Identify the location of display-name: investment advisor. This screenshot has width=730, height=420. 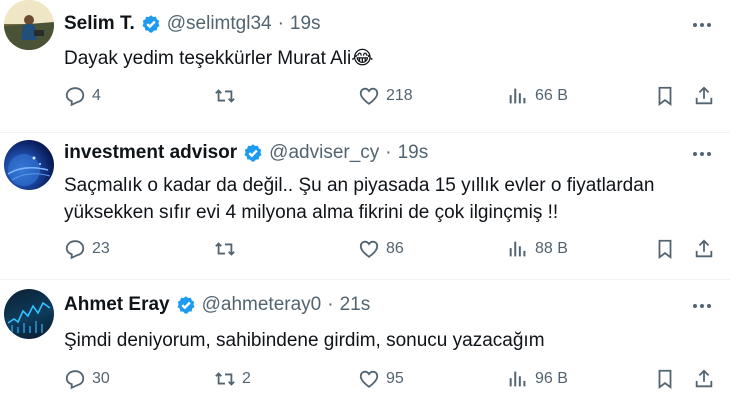
(150, 153).